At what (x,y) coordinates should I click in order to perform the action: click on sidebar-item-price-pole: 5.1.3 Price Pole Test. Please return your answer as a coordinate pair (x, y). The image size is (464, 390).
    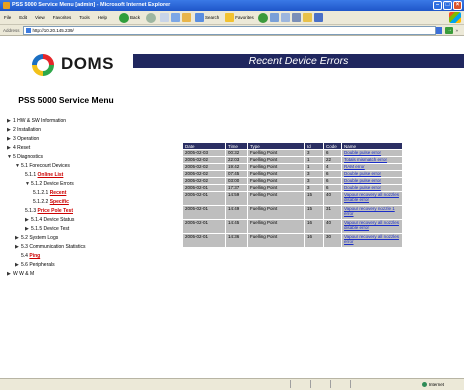
    Looking at the image, I should click on (49, 211).